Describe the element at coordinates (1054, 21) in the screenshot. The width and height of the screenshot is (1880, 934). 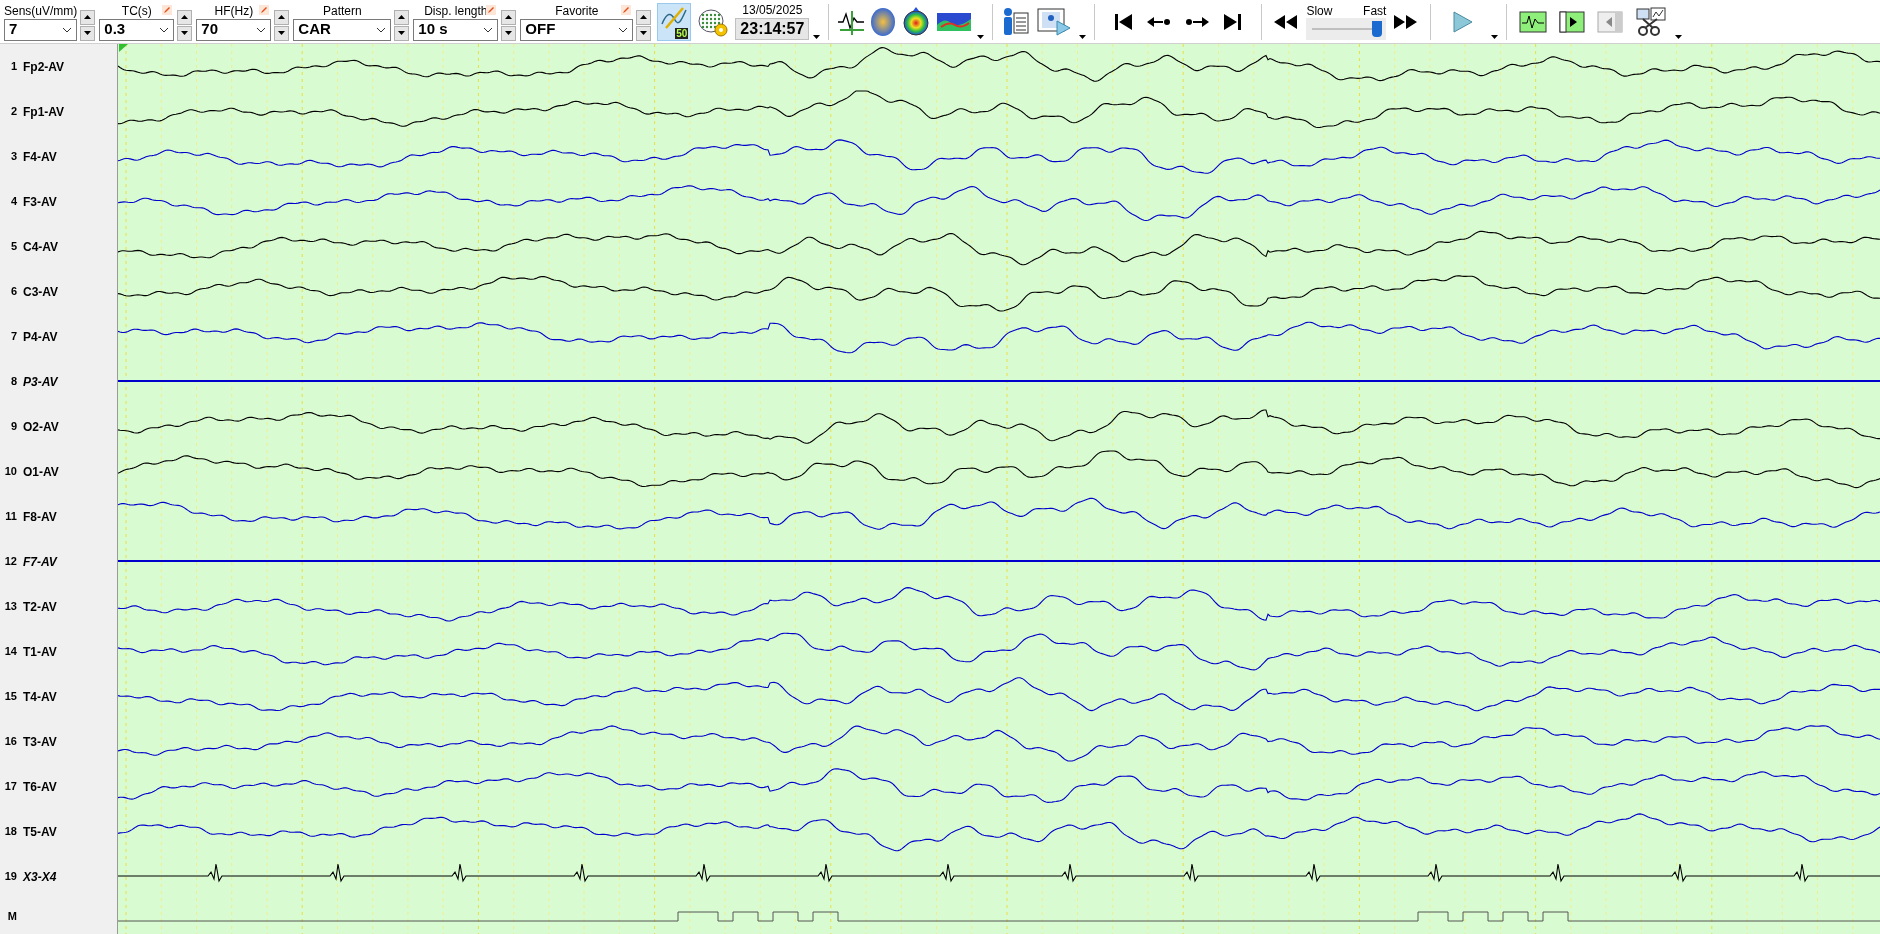
I see `video-film-icon` at that location.